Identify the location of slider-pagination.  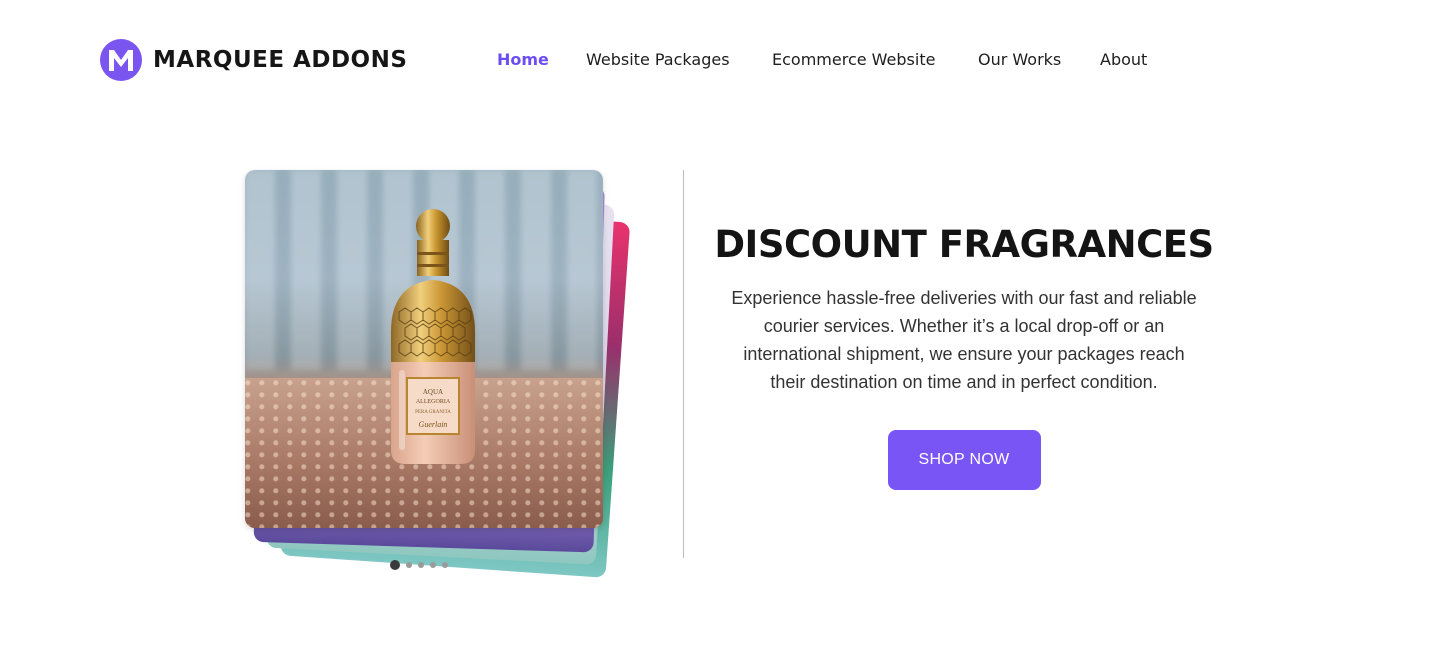
(422, 565).